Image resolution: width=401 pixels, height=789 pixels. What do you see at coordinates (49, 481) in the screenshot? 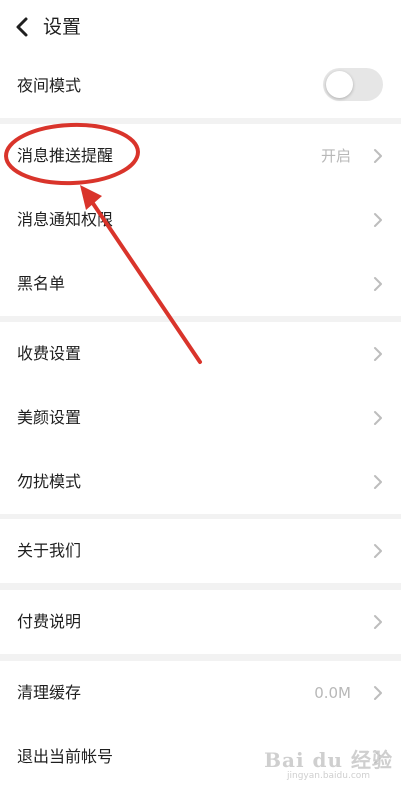
I see `row-label: 勿扰模式` at bounding box center [49, 481].